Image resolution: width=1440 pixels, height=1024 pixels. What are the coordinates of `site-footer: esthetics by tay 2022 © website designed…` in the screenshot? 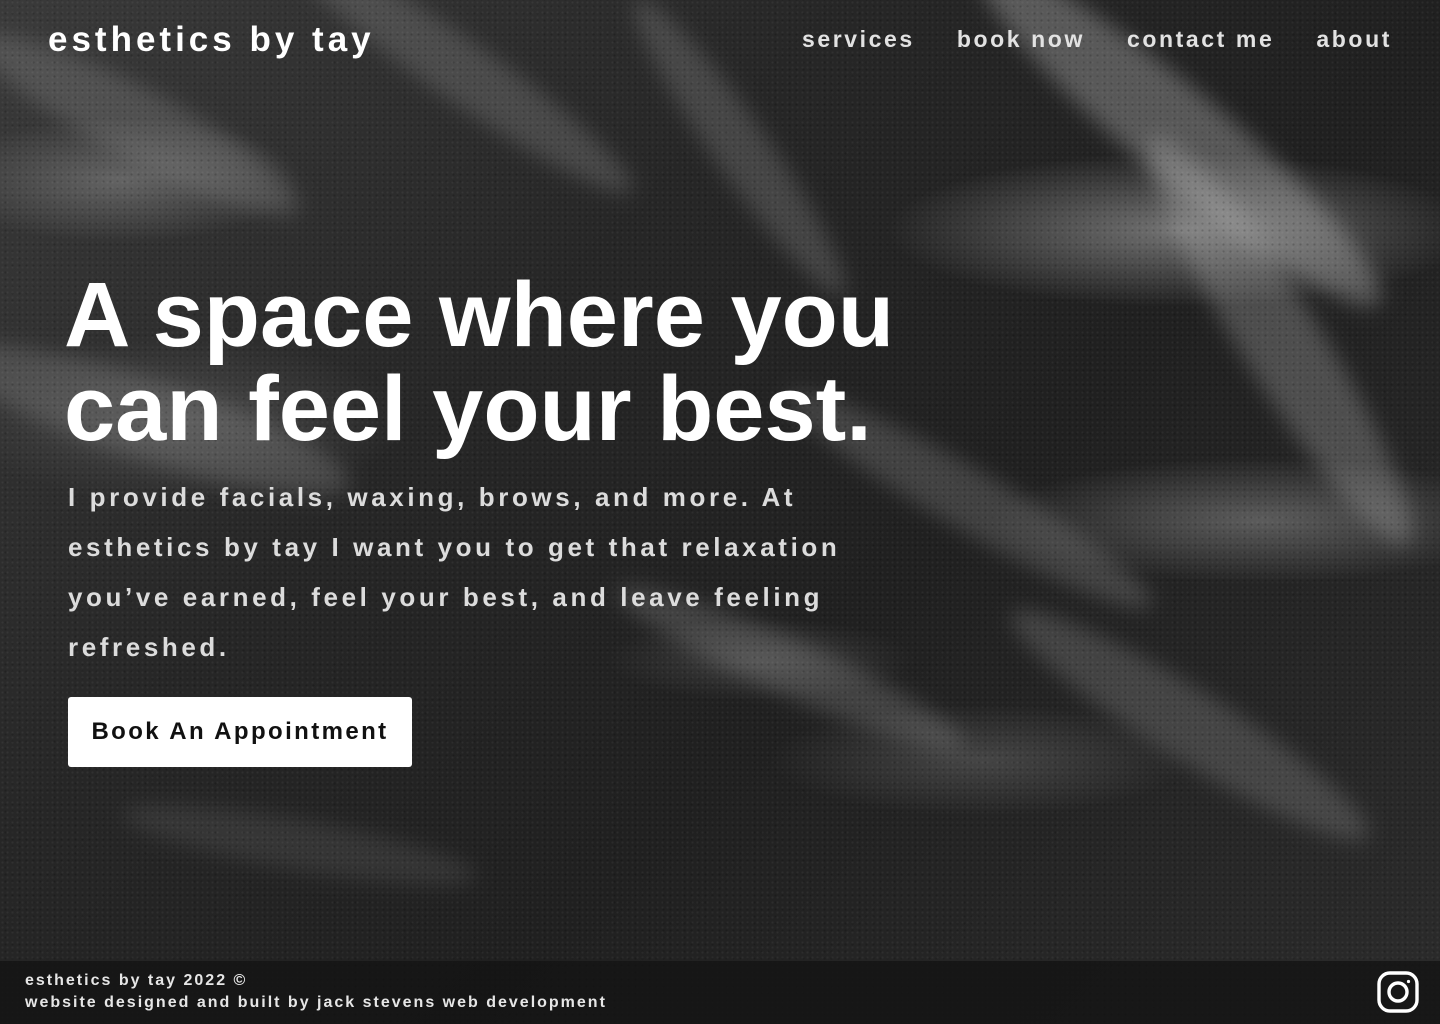 It's located at (720, 992).